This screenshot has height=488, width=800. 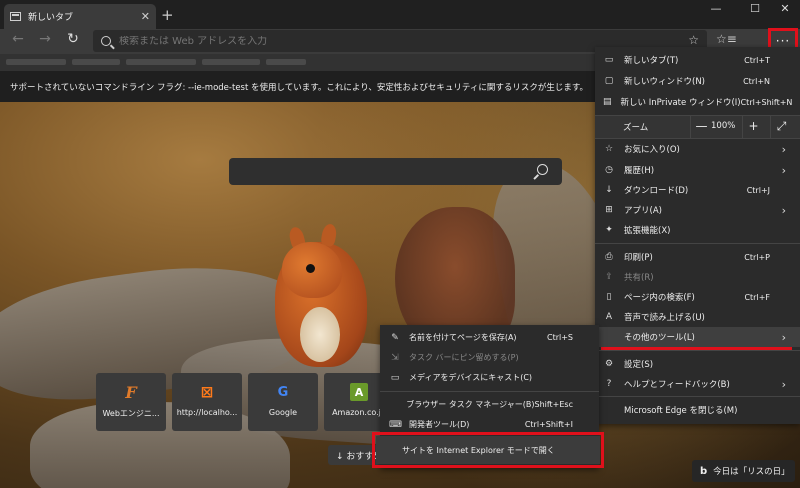 I want to click on menu-shortcut: Ctrl+F, so click(x=757, y=297).